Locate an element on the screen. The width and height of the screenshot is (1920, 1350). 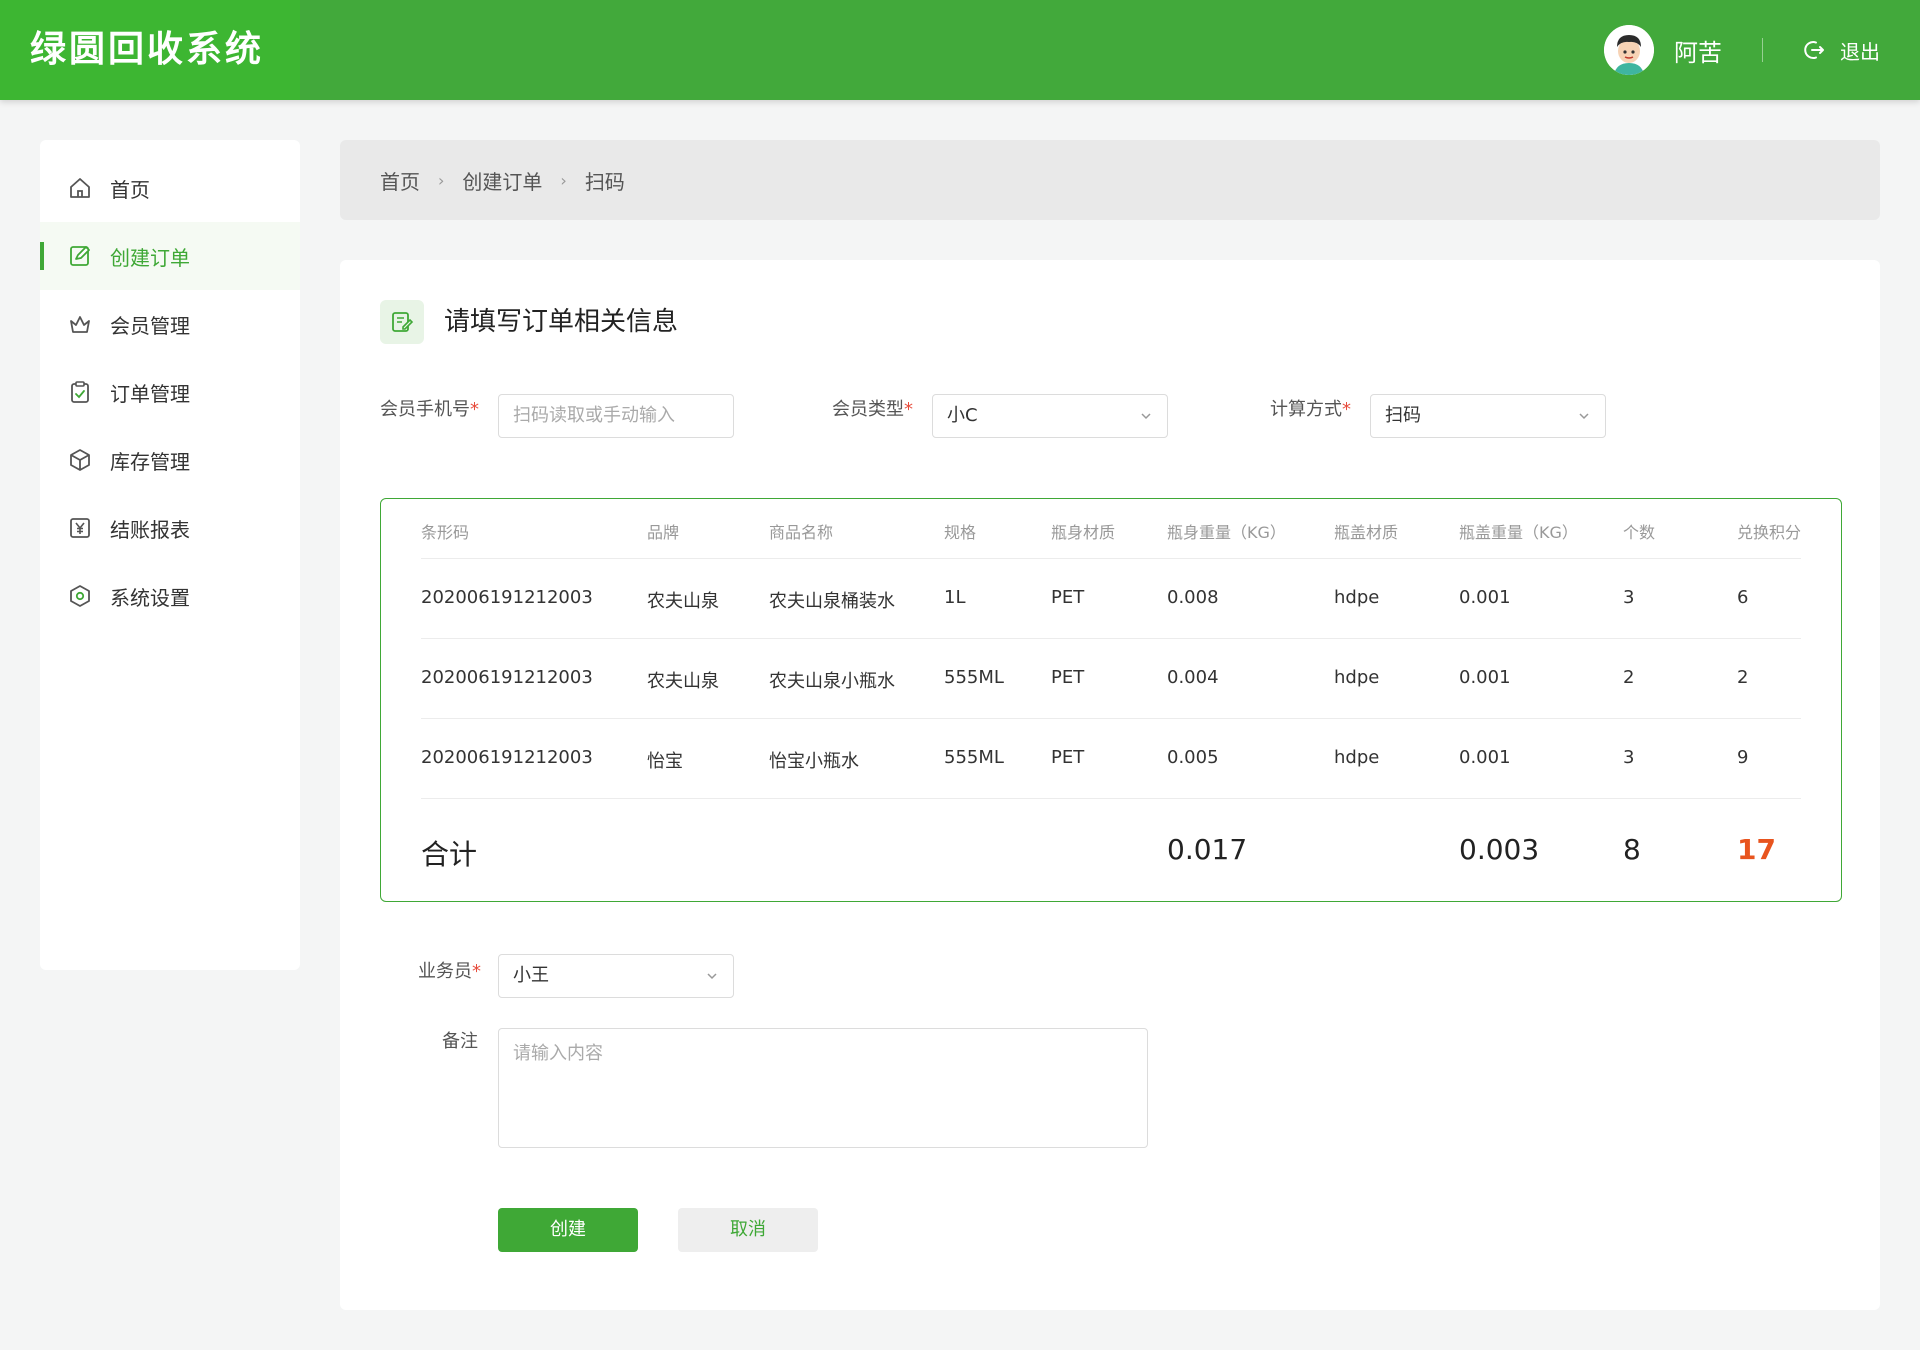
cell-product-name: 农夫山泉小瓶水 is located at coordinates (832, 681).